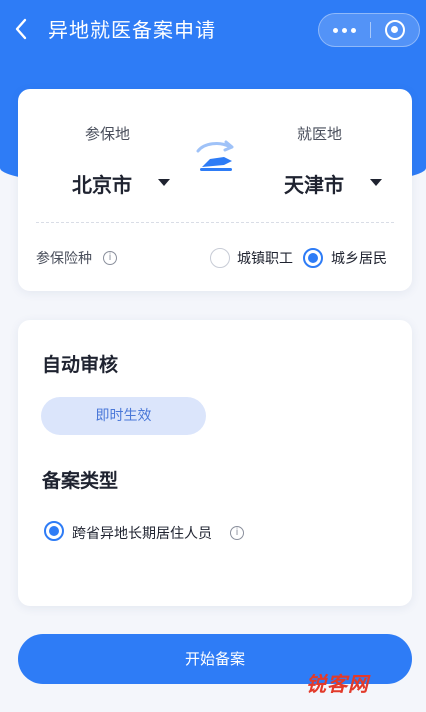 The height and width of the screenshot is (712, 426). What do you see at coordinates (80, 365) in the screenshot?
I see `review-section-title: 自动审核` at bounding box center [80, 365].